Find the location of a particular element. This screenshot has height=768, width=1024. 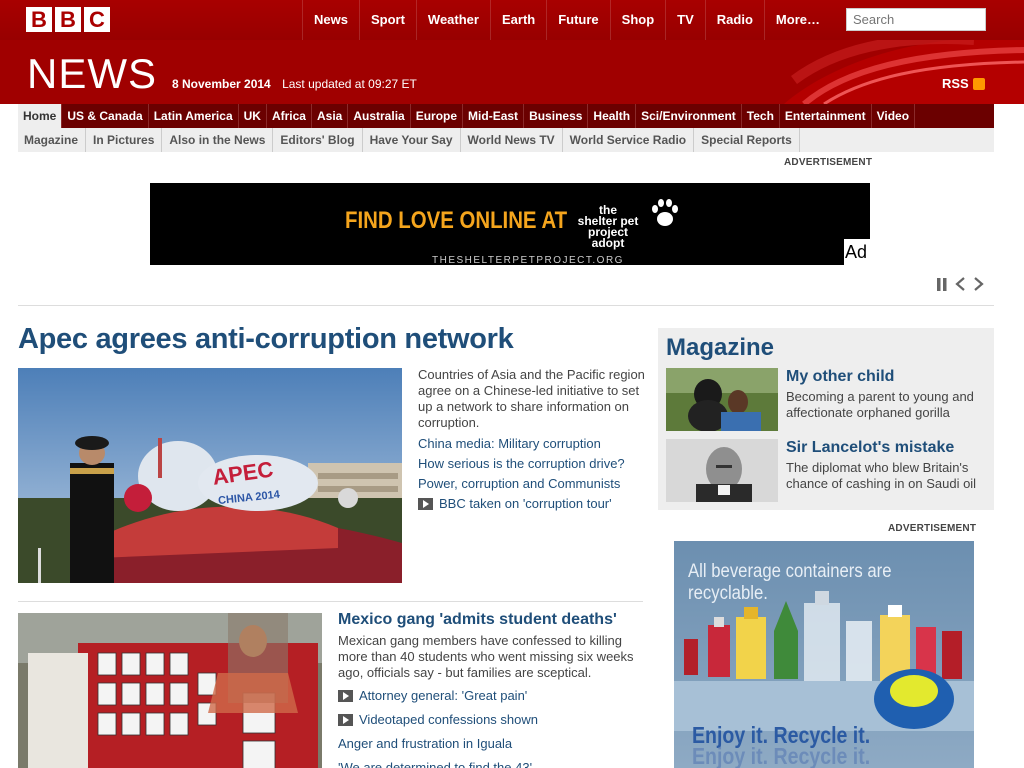

related-link-label: BBC taken on 'corruption tour' is located at coordinates (525, 503).